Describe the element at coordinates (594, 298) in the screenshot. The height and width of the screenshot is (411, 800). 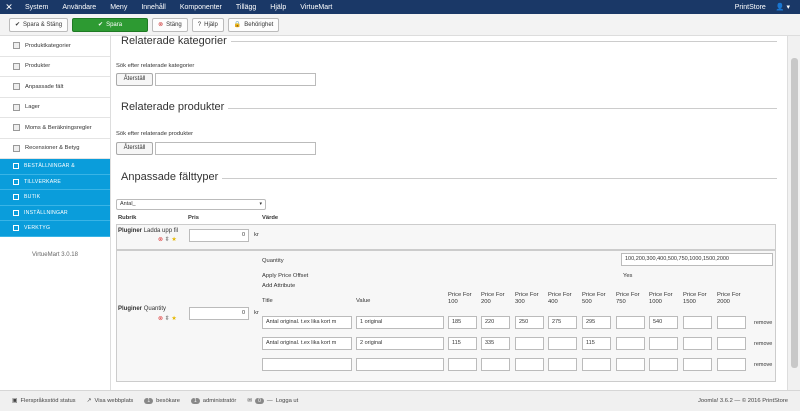
I see `price-column-header: Price For 500` at that location.